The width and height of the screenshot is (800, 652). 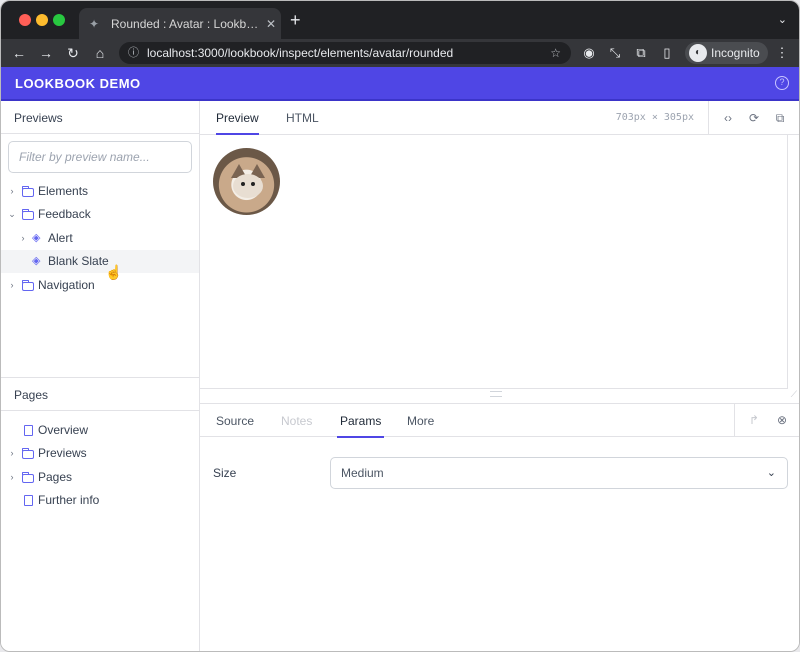 I want to click on page-item-label: Overview, so click(x=63, y=430).